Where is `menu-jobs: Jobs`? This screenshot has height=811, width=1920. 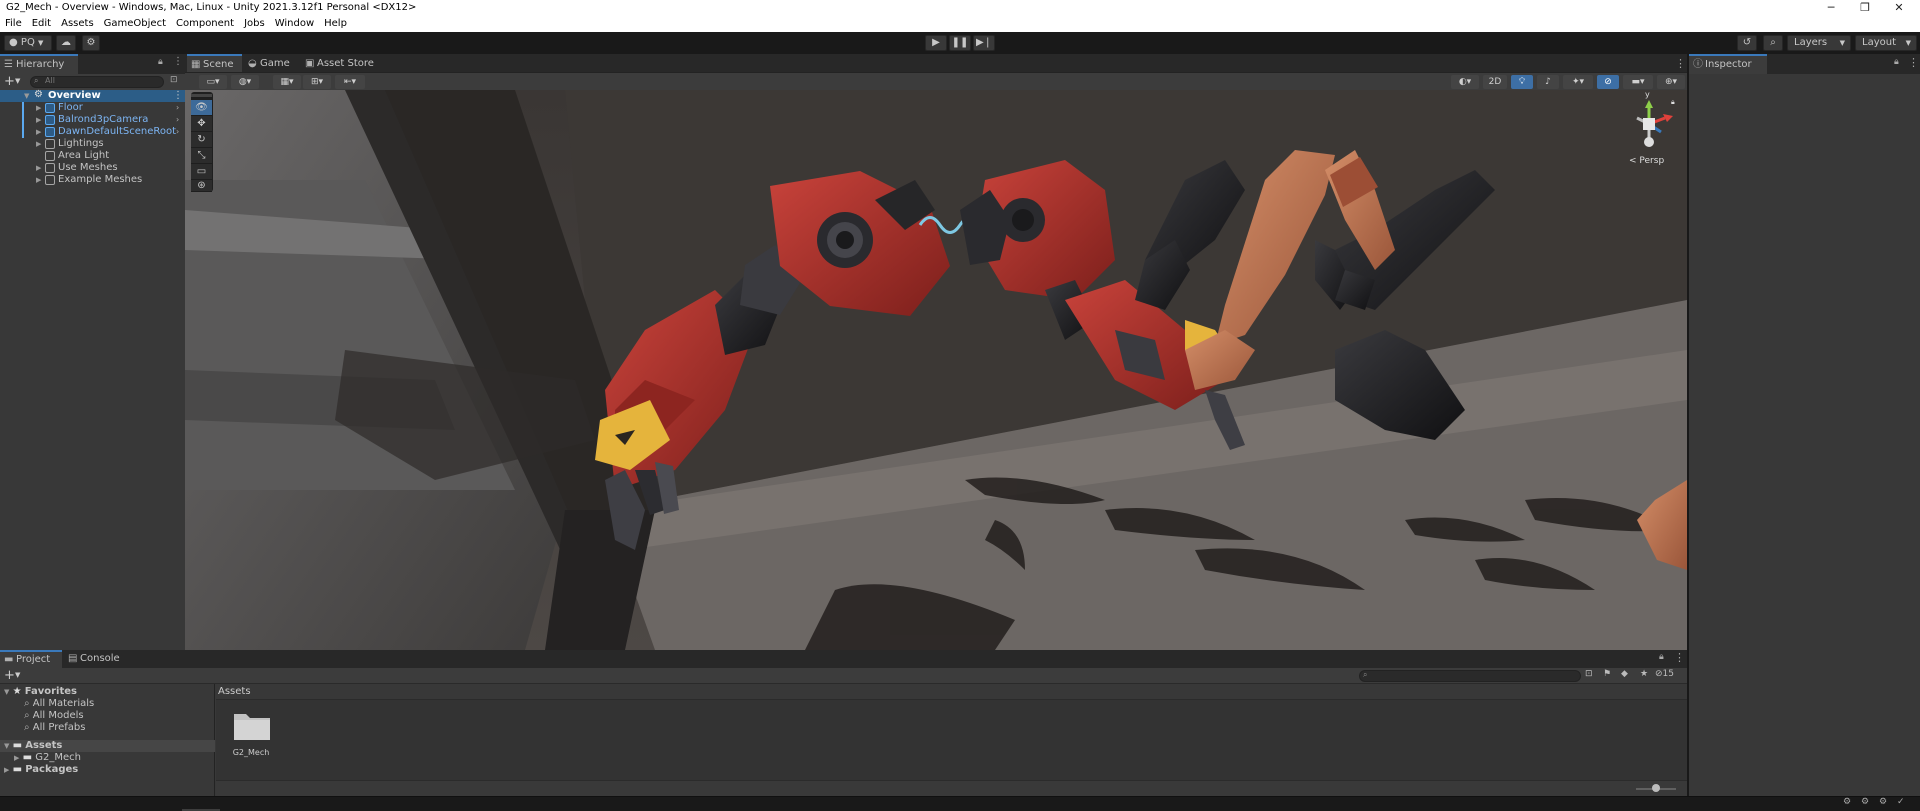
menu-jobs: Jobs is located at coordinates (254, 24).